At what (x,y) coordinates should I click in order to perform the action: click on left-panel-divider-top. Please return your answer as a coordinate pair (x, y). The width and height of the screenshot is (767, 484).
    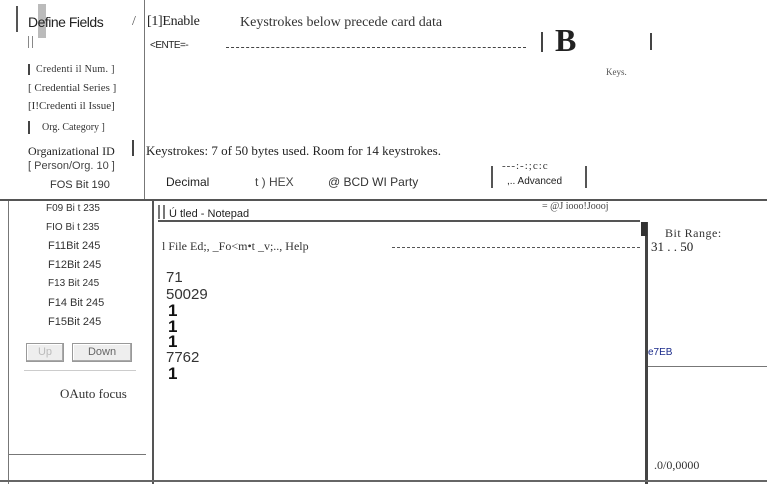
    Looking at the image, I should click on (144, 100).